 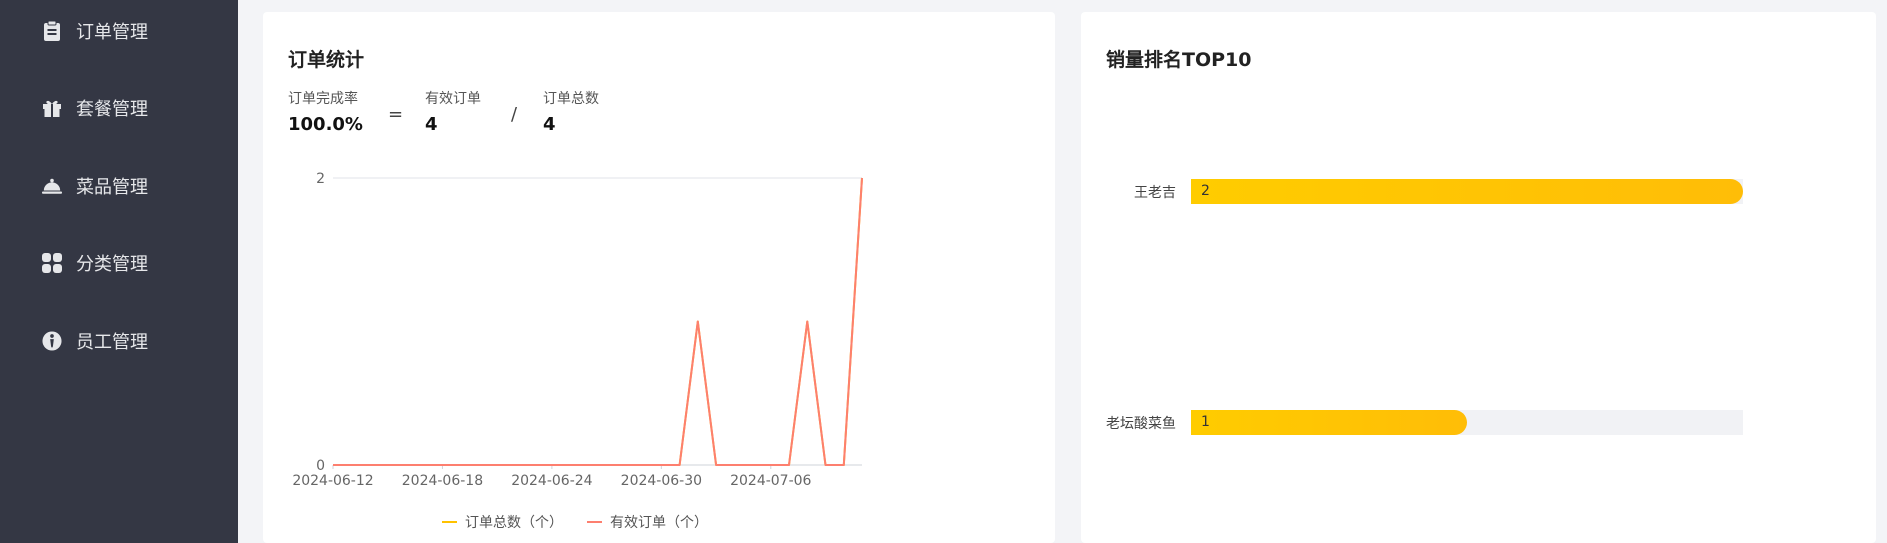 I want to click on divide-sign: /, so click(x=514, y=114).